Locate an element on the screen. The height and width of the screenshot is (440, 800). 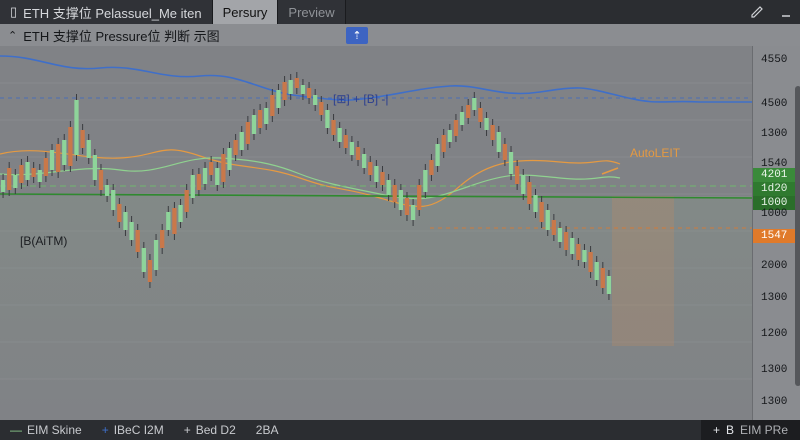
axis-label: 1000 is located at coordinates (774, 214).